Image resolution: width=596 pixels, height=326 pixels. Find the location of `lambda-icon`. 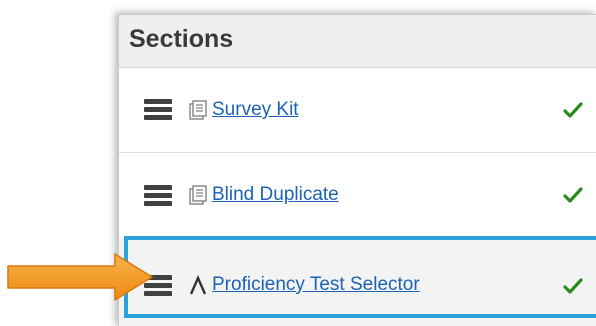

lambda-icon is located at coordinates (198, 285).